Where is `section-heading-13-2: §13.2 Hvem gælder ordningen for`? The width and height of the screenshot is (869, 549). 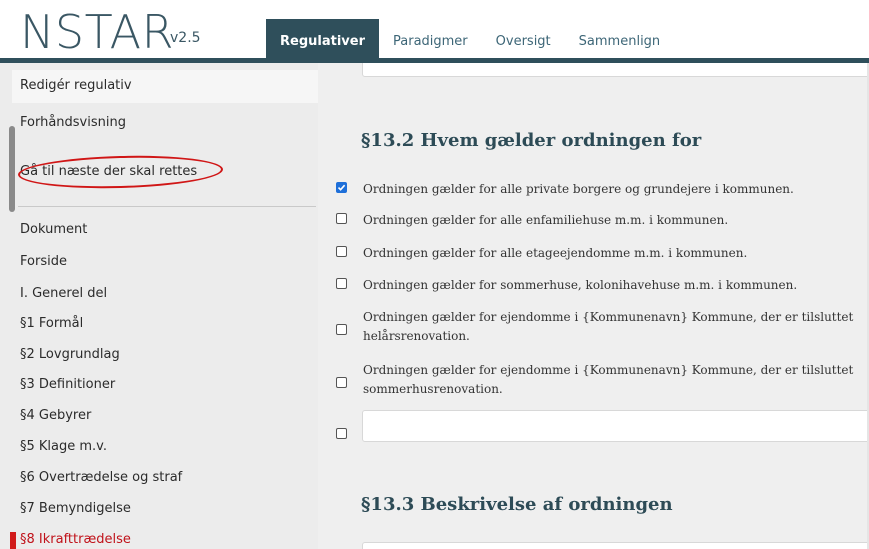
section-heading-13-2: §13.2 Hvem gælder ordningen for is located at coordinates (531, 140).